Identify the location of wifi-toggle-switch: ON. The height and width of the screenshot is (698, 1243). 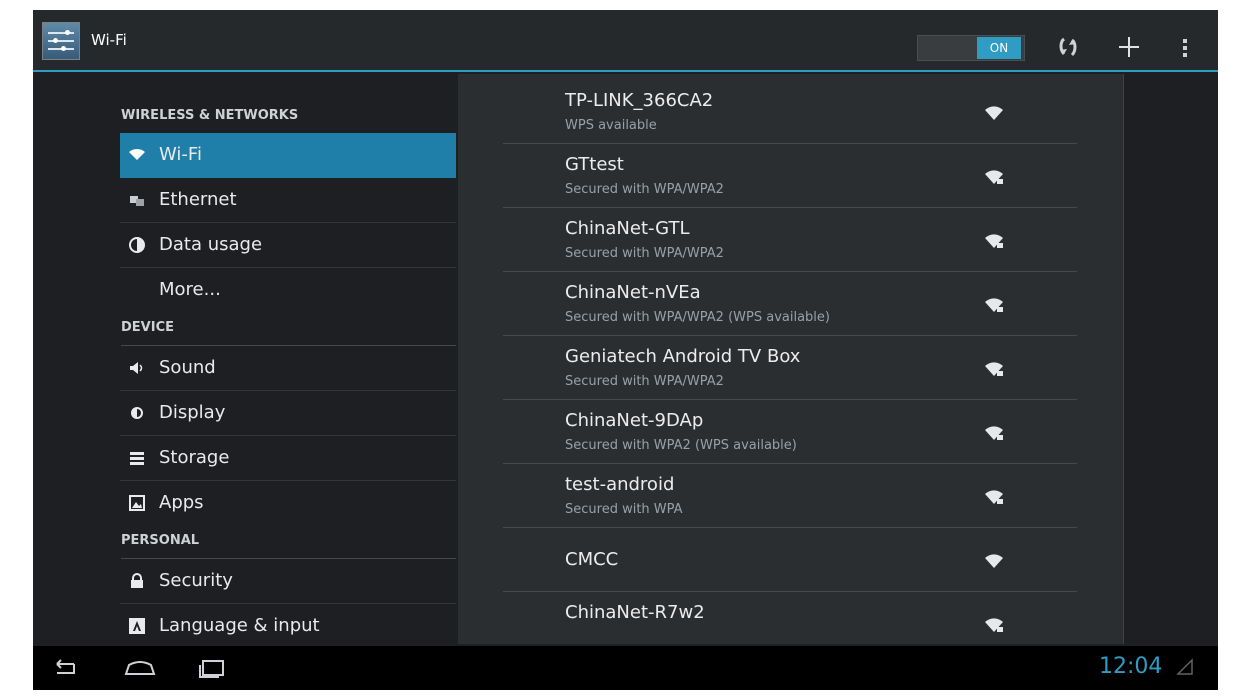
(971, 48).